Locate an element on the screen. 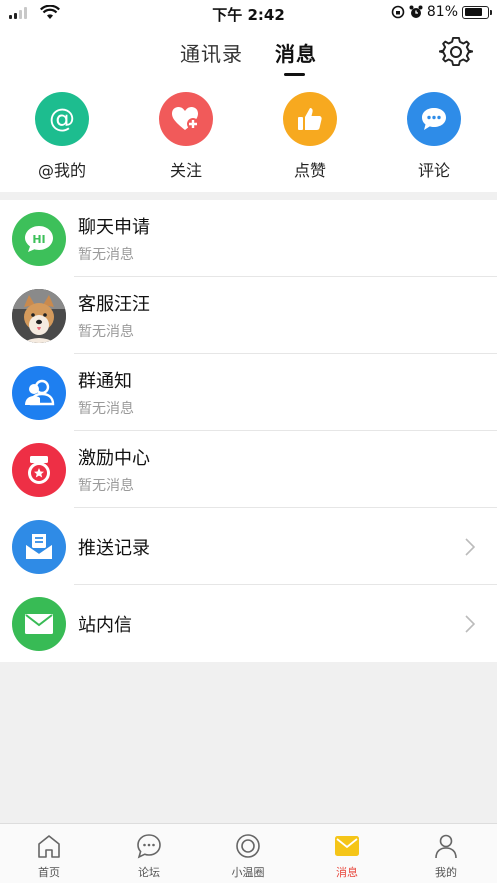  list-item-inbox: 站内信 is located at coordinates (248, 623).